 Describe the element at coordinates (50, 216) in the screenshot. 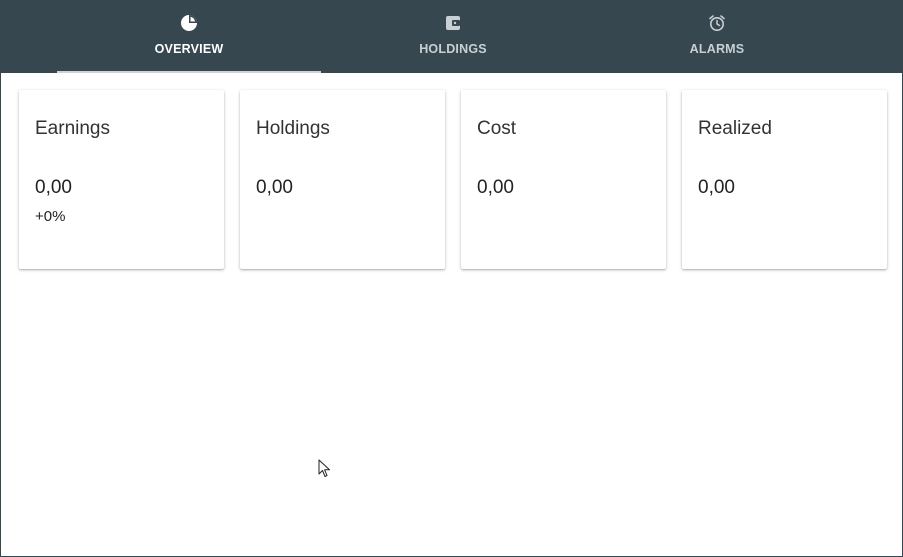

I see `card-change-percent: +0%` at that location.